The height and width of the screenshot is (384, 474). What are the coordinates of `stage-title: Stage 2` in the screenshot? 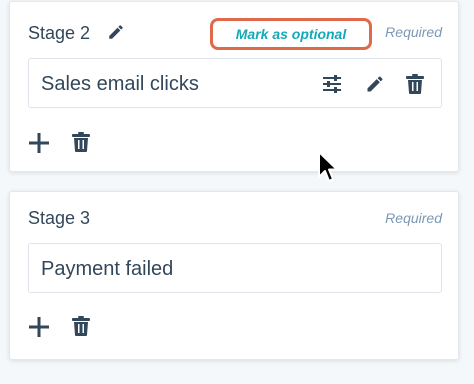 It's located at (59, 33).